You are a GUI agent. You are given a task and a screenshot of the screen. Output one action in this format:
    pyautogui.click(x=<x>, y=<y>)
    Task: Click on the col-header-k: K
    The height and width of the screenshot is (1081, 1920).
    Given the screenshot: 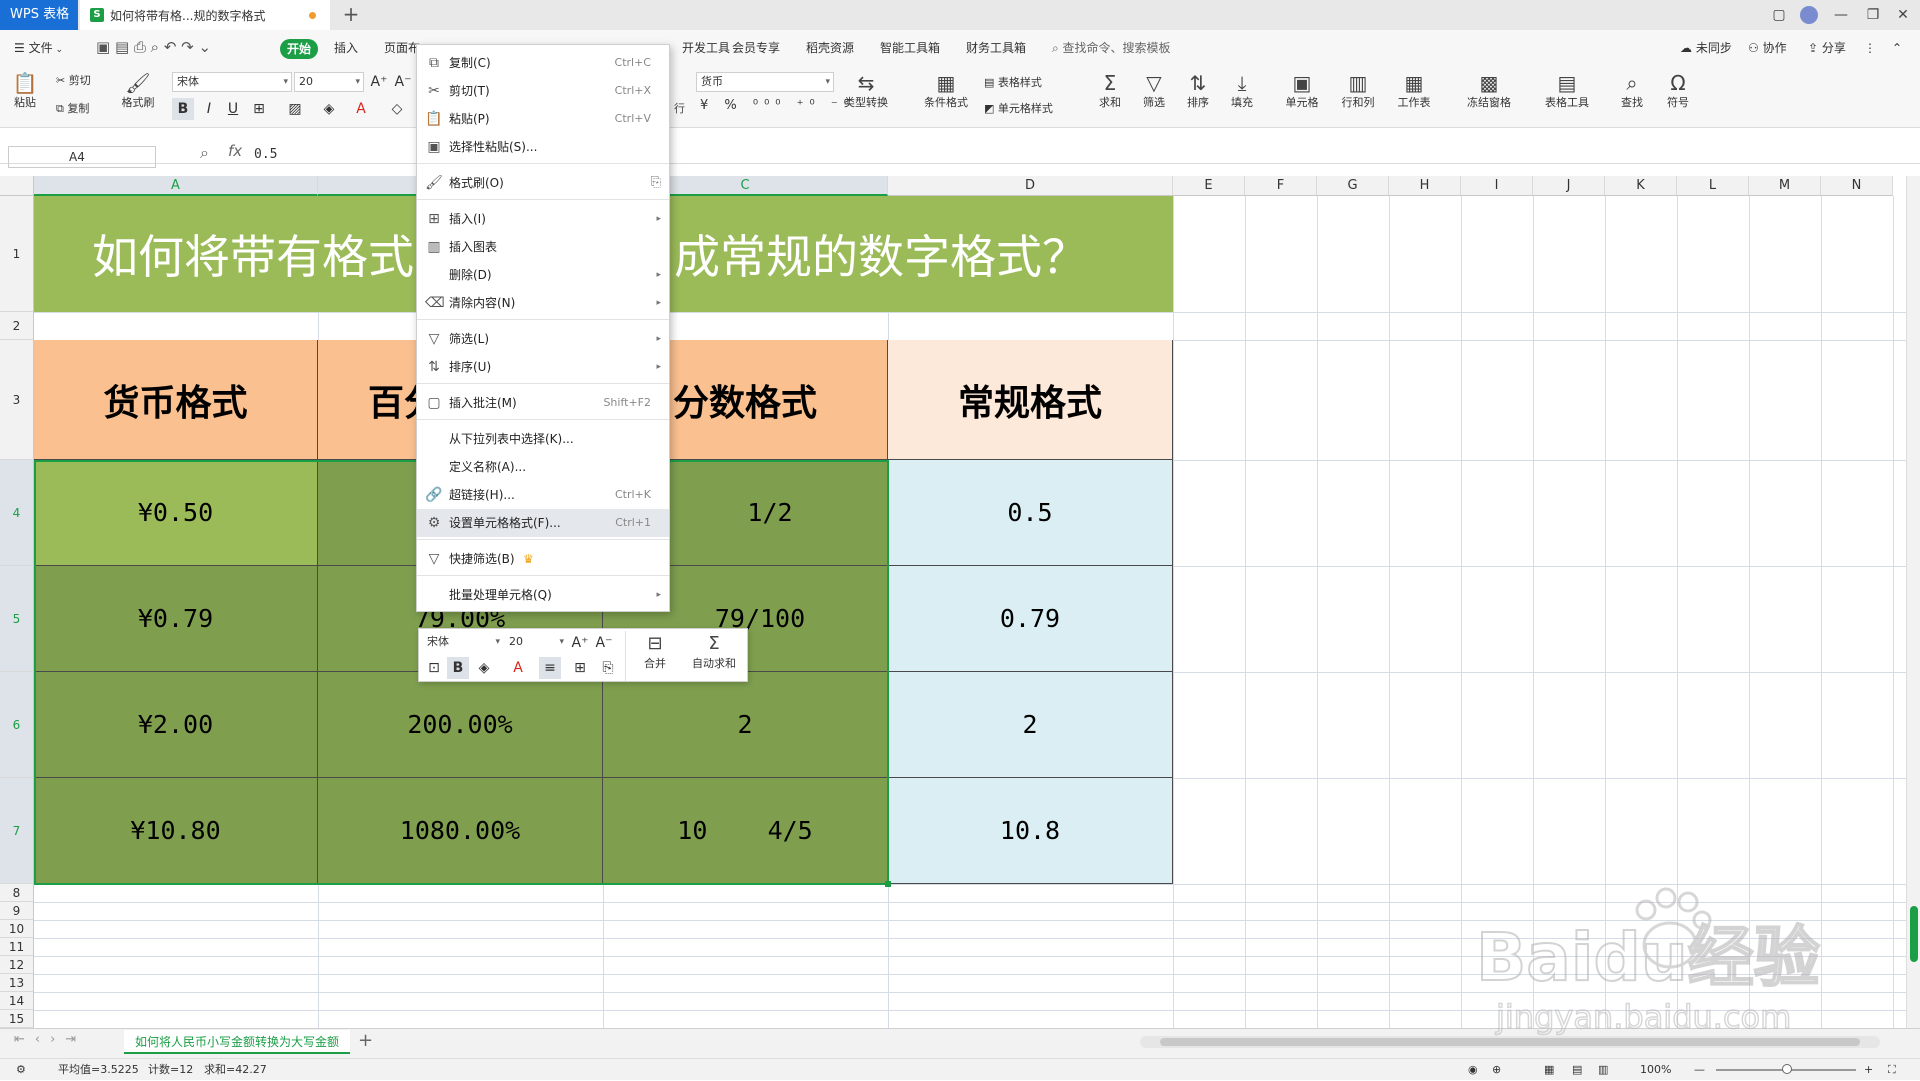 What is the action you would take?
    pyautogui.click(x=1641, y=186)
    